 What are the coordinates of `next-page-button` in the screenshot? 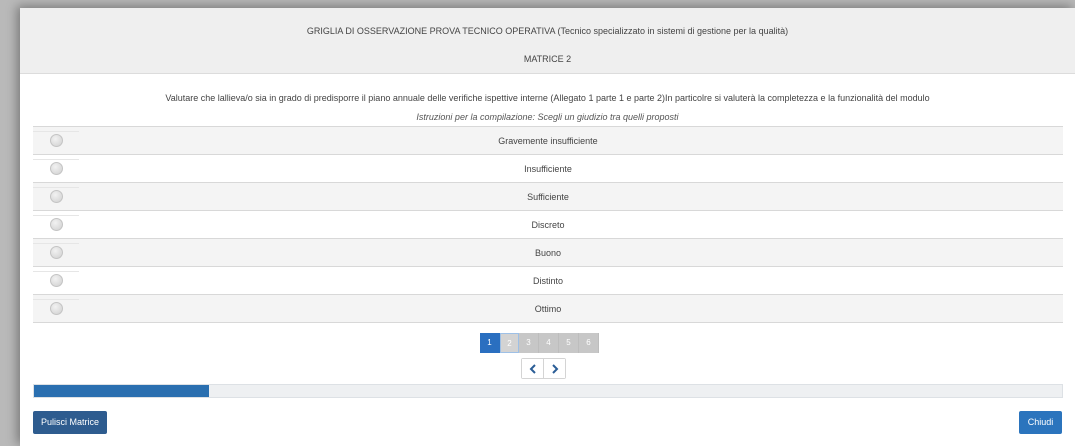 It's located at (554, 368).